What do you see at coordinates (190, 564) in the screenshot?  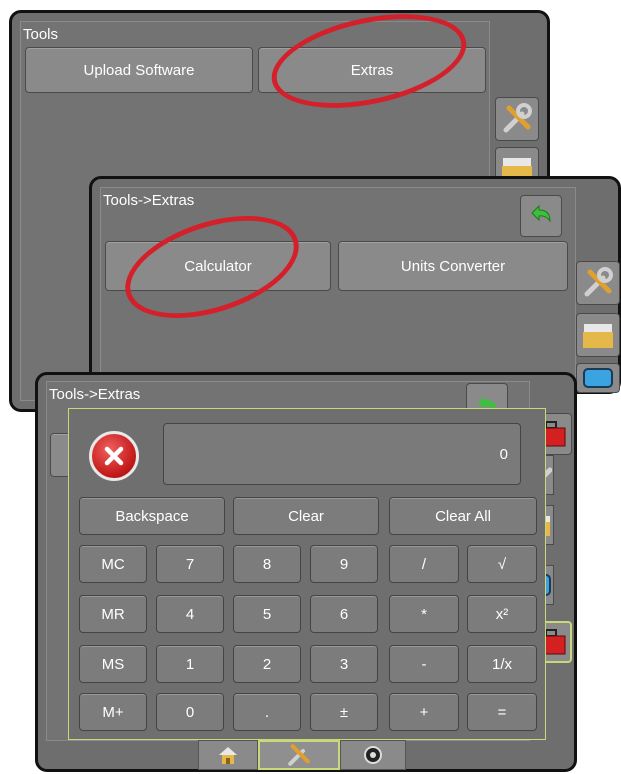 I see `calc-key-7: 7` at bounding box center [190, 564].